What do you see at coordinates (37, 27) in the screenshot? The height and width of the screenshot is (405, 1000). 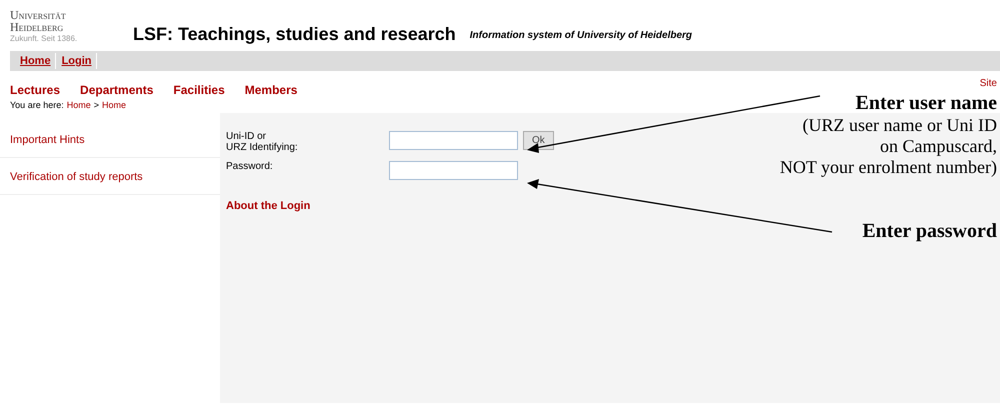 I see `logo-text: Heidelberg` at bounding box center [37, 27].